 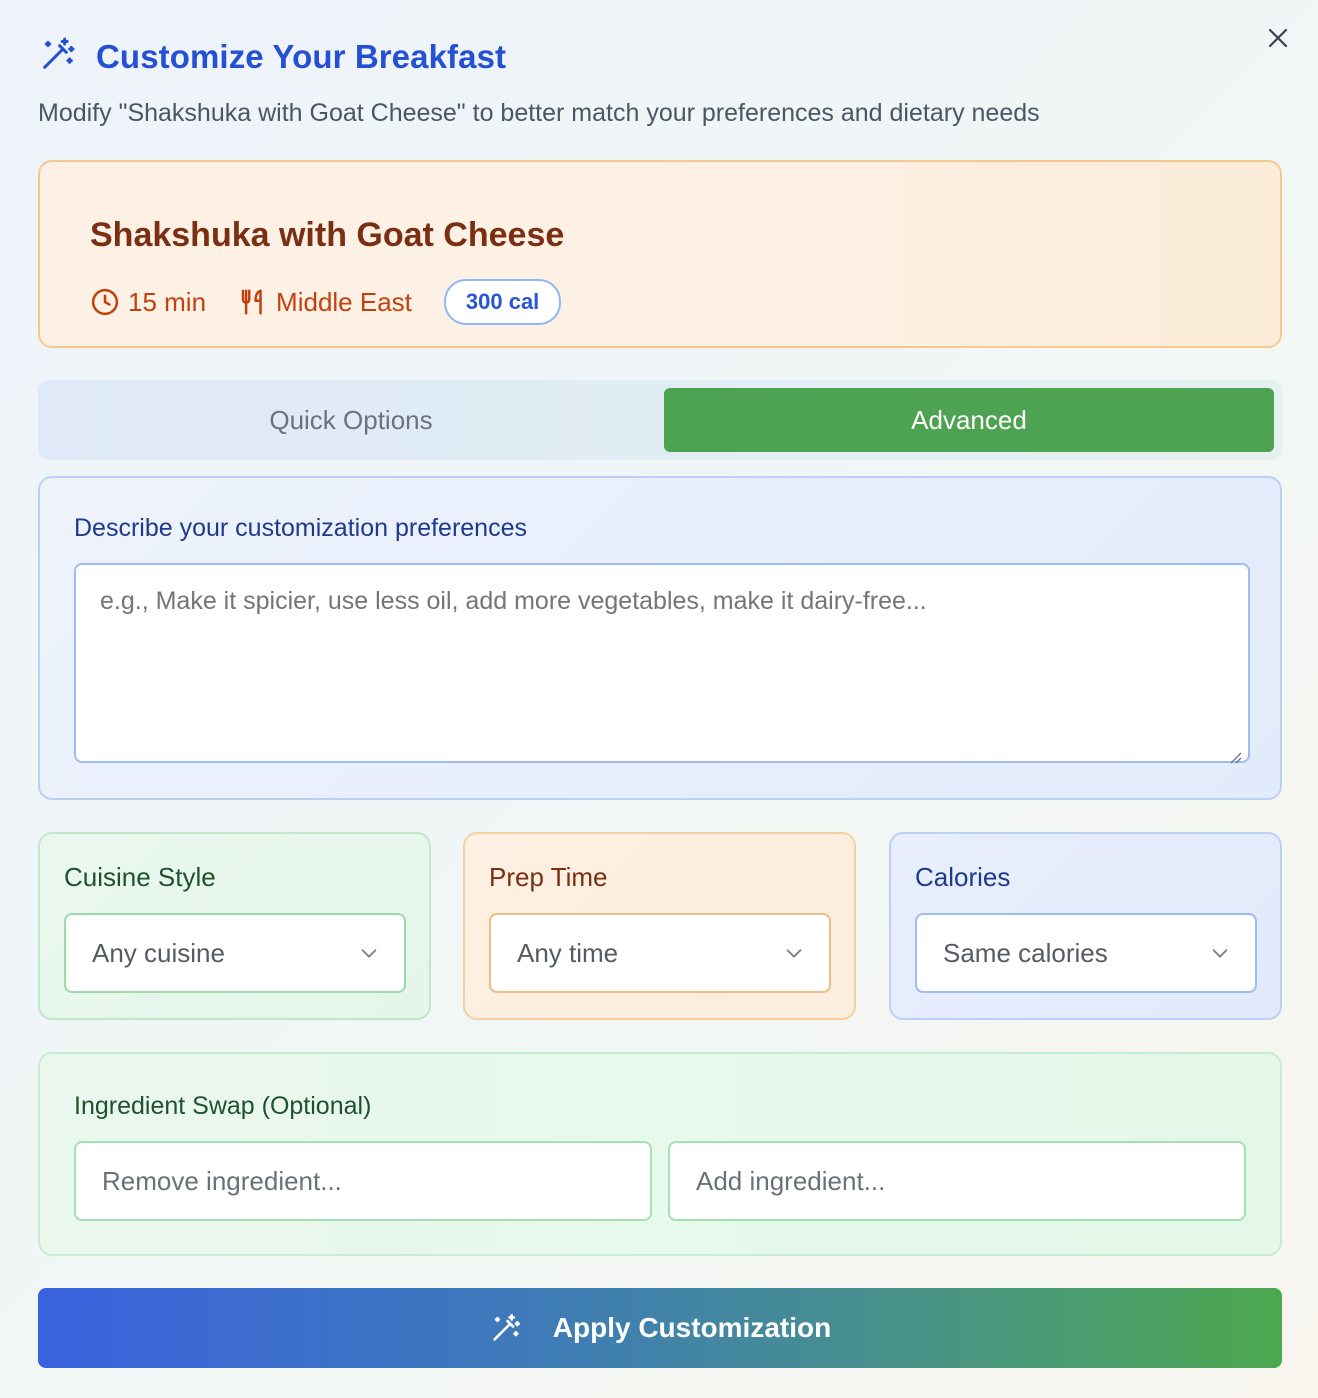 I want to click on cuisine-style-card: Cuisine Style Any cuisine, so click(x=234, y=926).